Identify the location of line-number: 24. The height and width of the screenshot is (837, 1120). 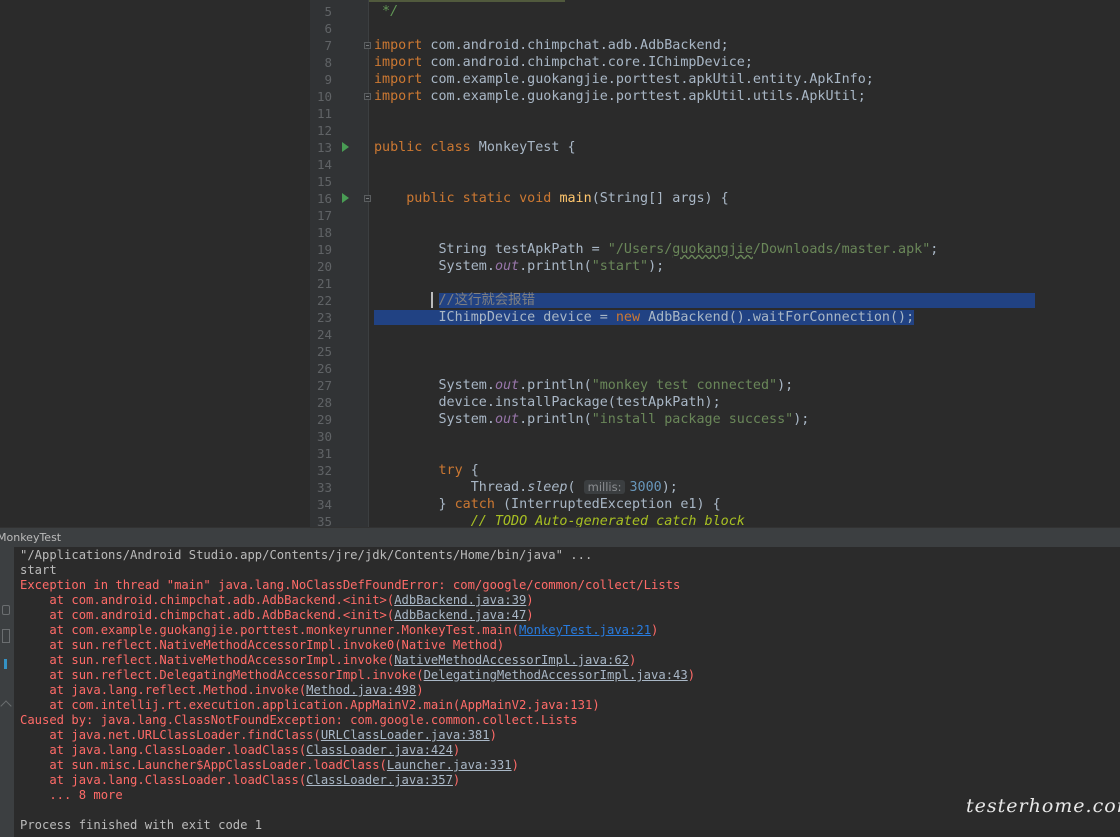
(324, 334).